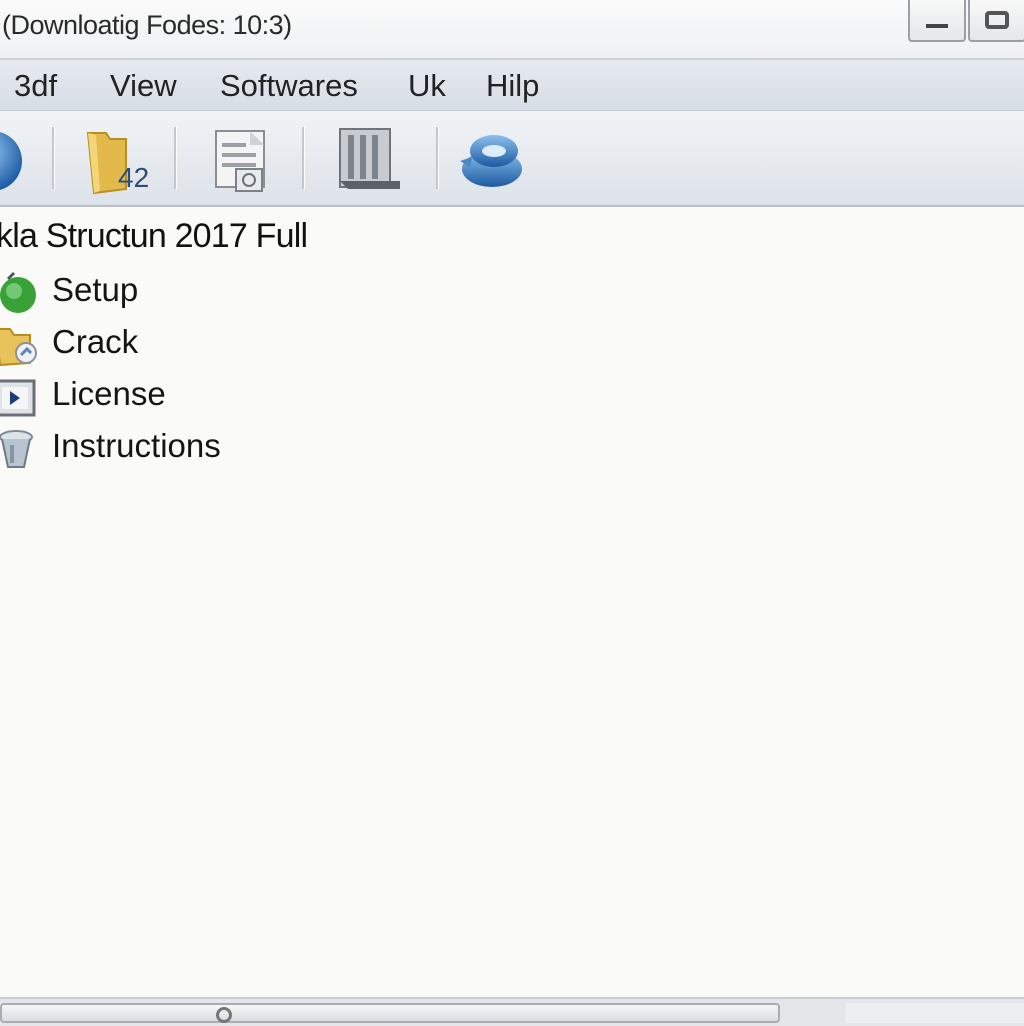 This screenshot has width=1024, height=1026. Describe the element at coordinates (370, 159) in the screenshot. I see `building-icon` at that location.